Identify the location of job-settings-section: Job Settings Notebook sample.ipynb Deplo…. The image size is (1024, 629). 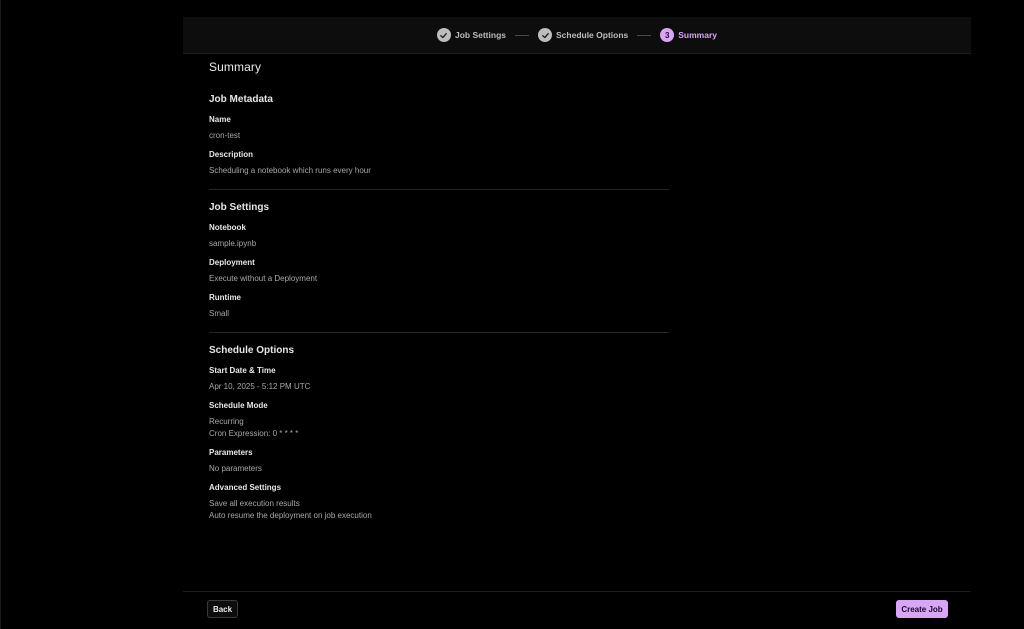
(439, 261).